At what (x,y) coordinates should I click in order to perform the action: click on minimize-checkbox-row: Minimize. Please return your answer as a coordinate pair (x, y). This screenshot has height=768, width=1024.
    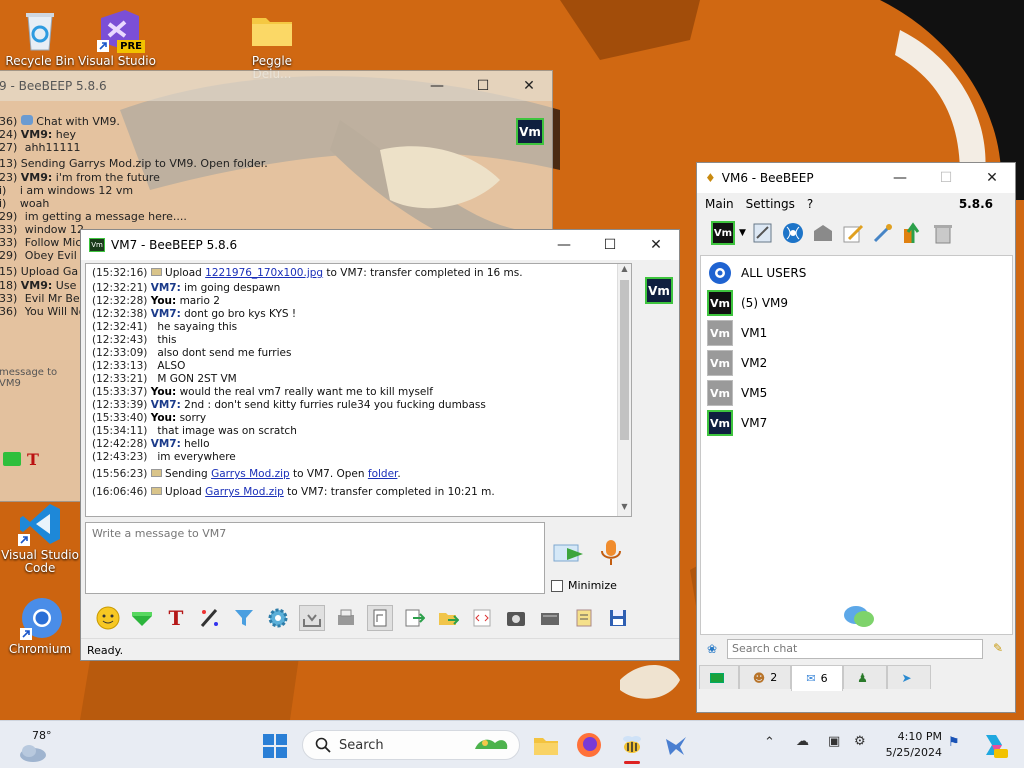
    Looking at the image, I should click on (584, 585).